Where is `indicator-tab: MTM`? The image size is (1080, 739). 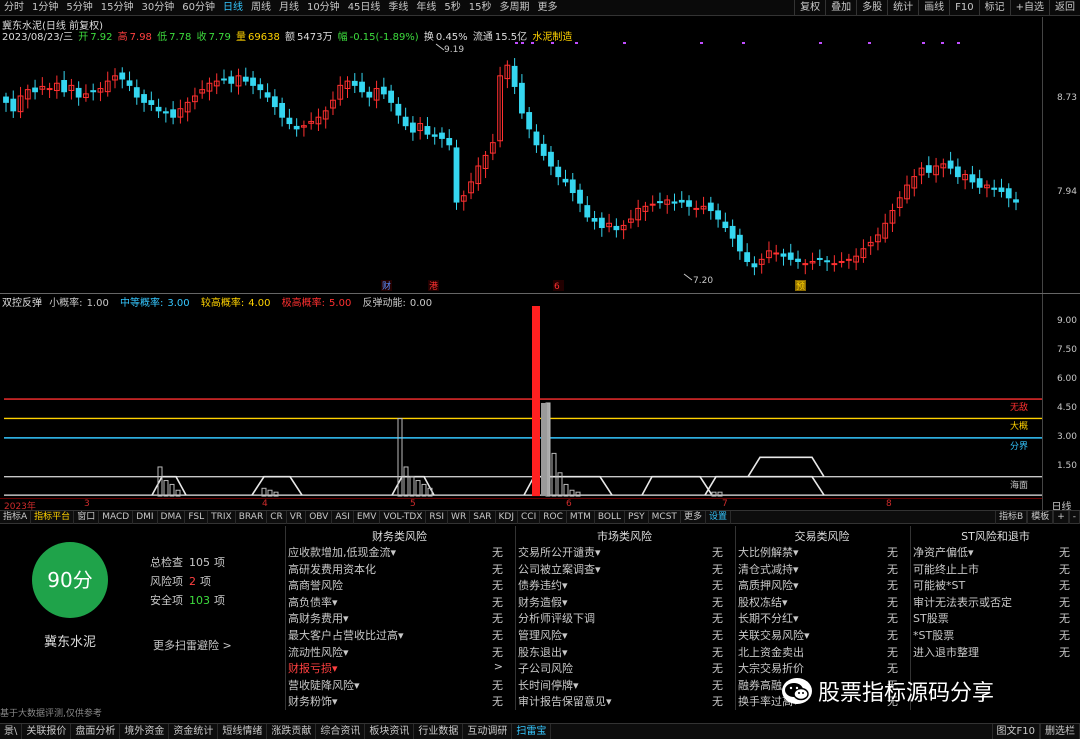
indicator-tab: MTM is located at coordinates (581, 517).